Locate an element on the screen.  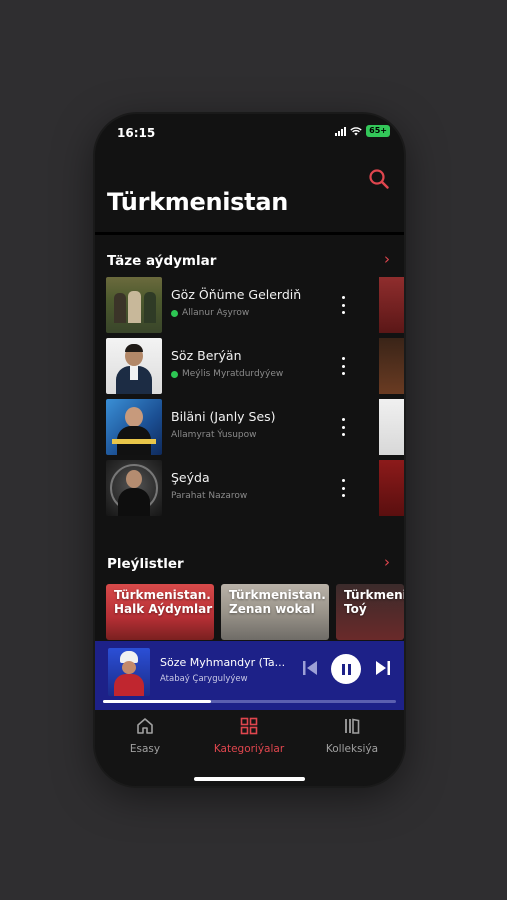
playlist-label: Türkmenist Toý is located at coordinates (374, 602).